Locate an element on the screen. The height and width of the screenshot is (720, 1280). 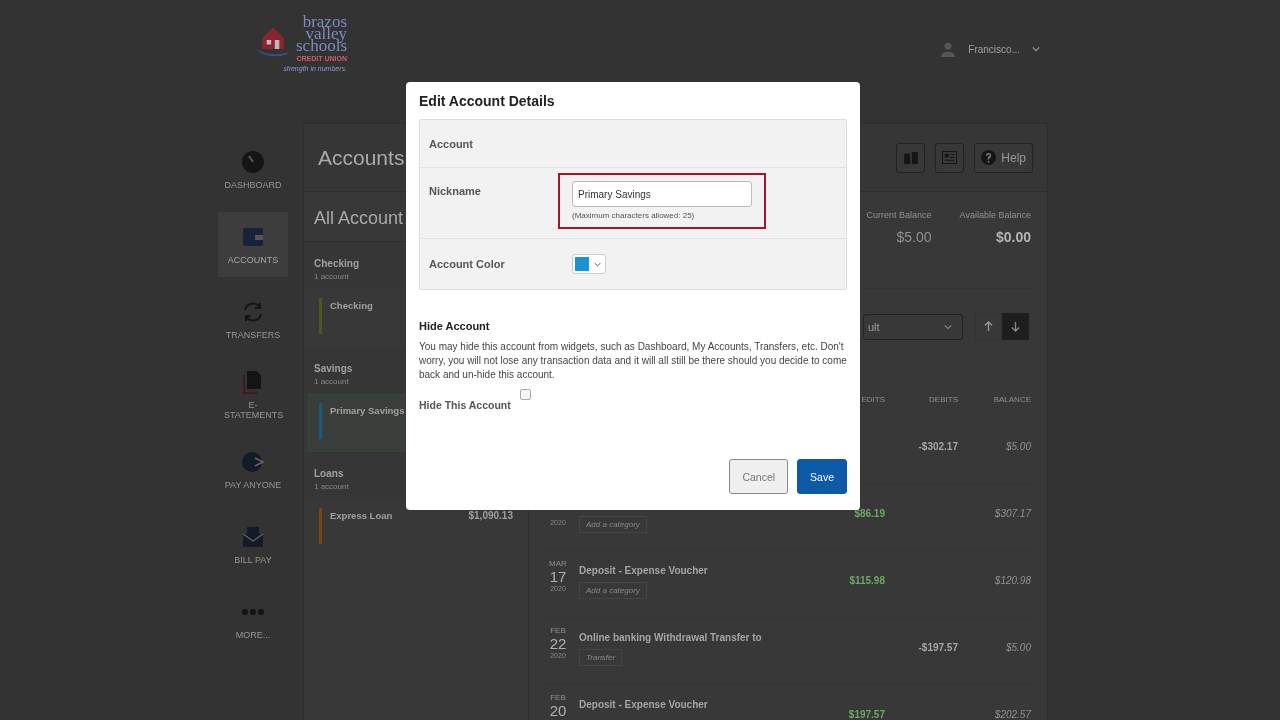
column-header: BALANCE is located at coordinates (1011, 400).